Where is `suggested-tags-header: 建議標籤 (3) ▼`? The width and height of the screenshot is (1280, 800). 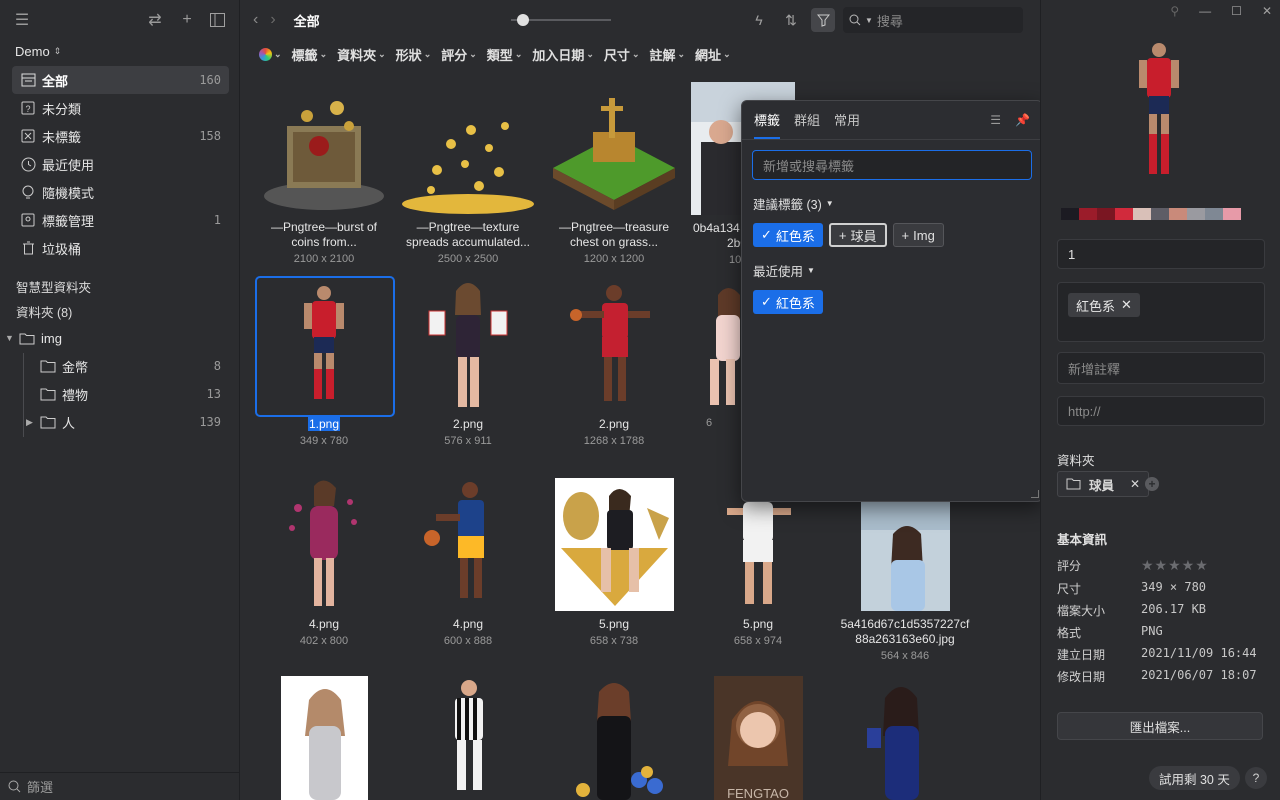
suggested-tags-header: 建議標籤 (3) ▼ is located at coordinates (897, 203).